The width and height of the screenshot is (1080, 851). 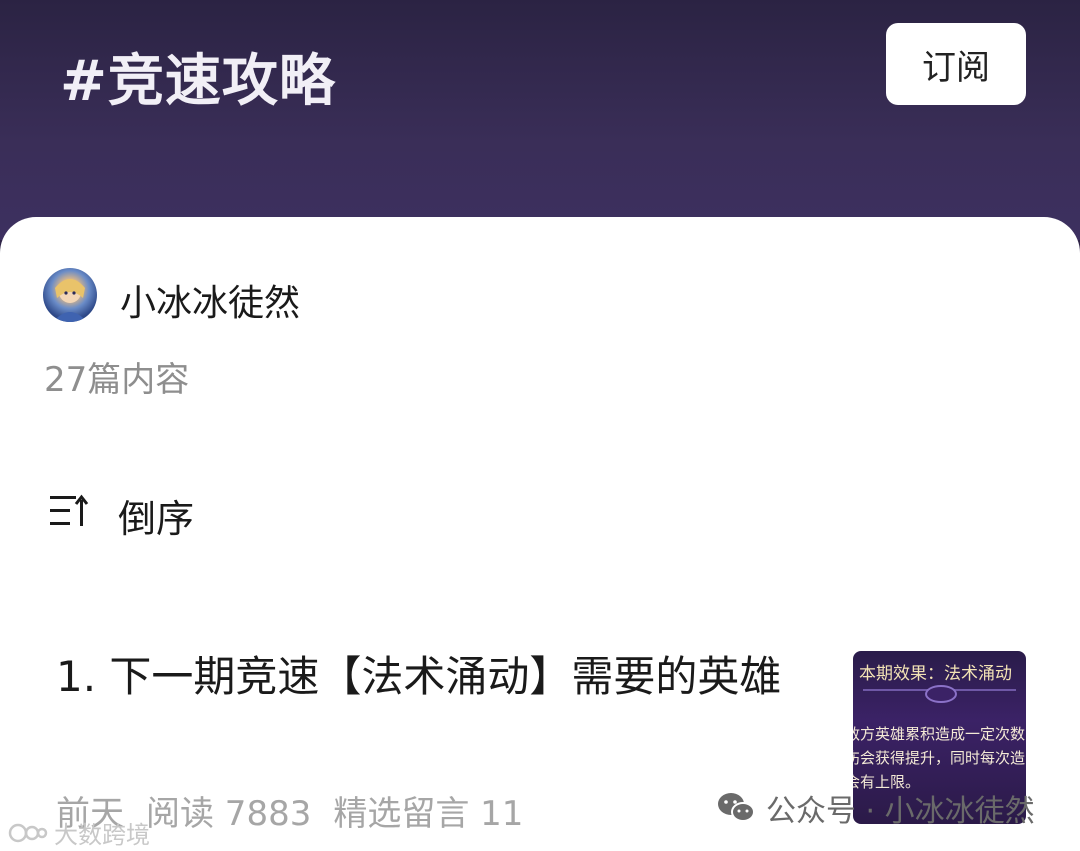 I want to click on article-reads: 阅读 7883, so click(x=229, y=814).